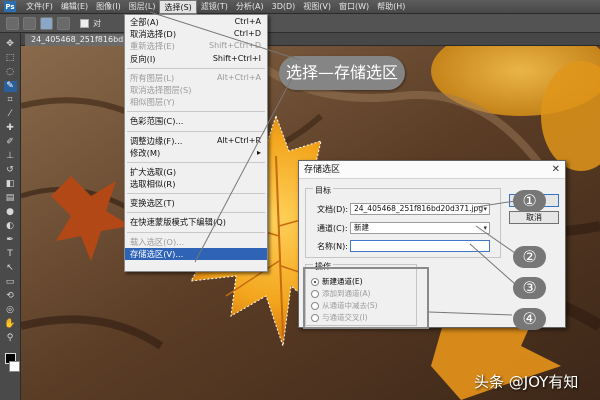 The height and width of the screenshot is (400, 600). What do you see at coordinates (195, 46) in the screenshot?
I see `menu-item-reselect: 重新选择(E) Shift+Ctrl+D` at bounding box center [195, 46].